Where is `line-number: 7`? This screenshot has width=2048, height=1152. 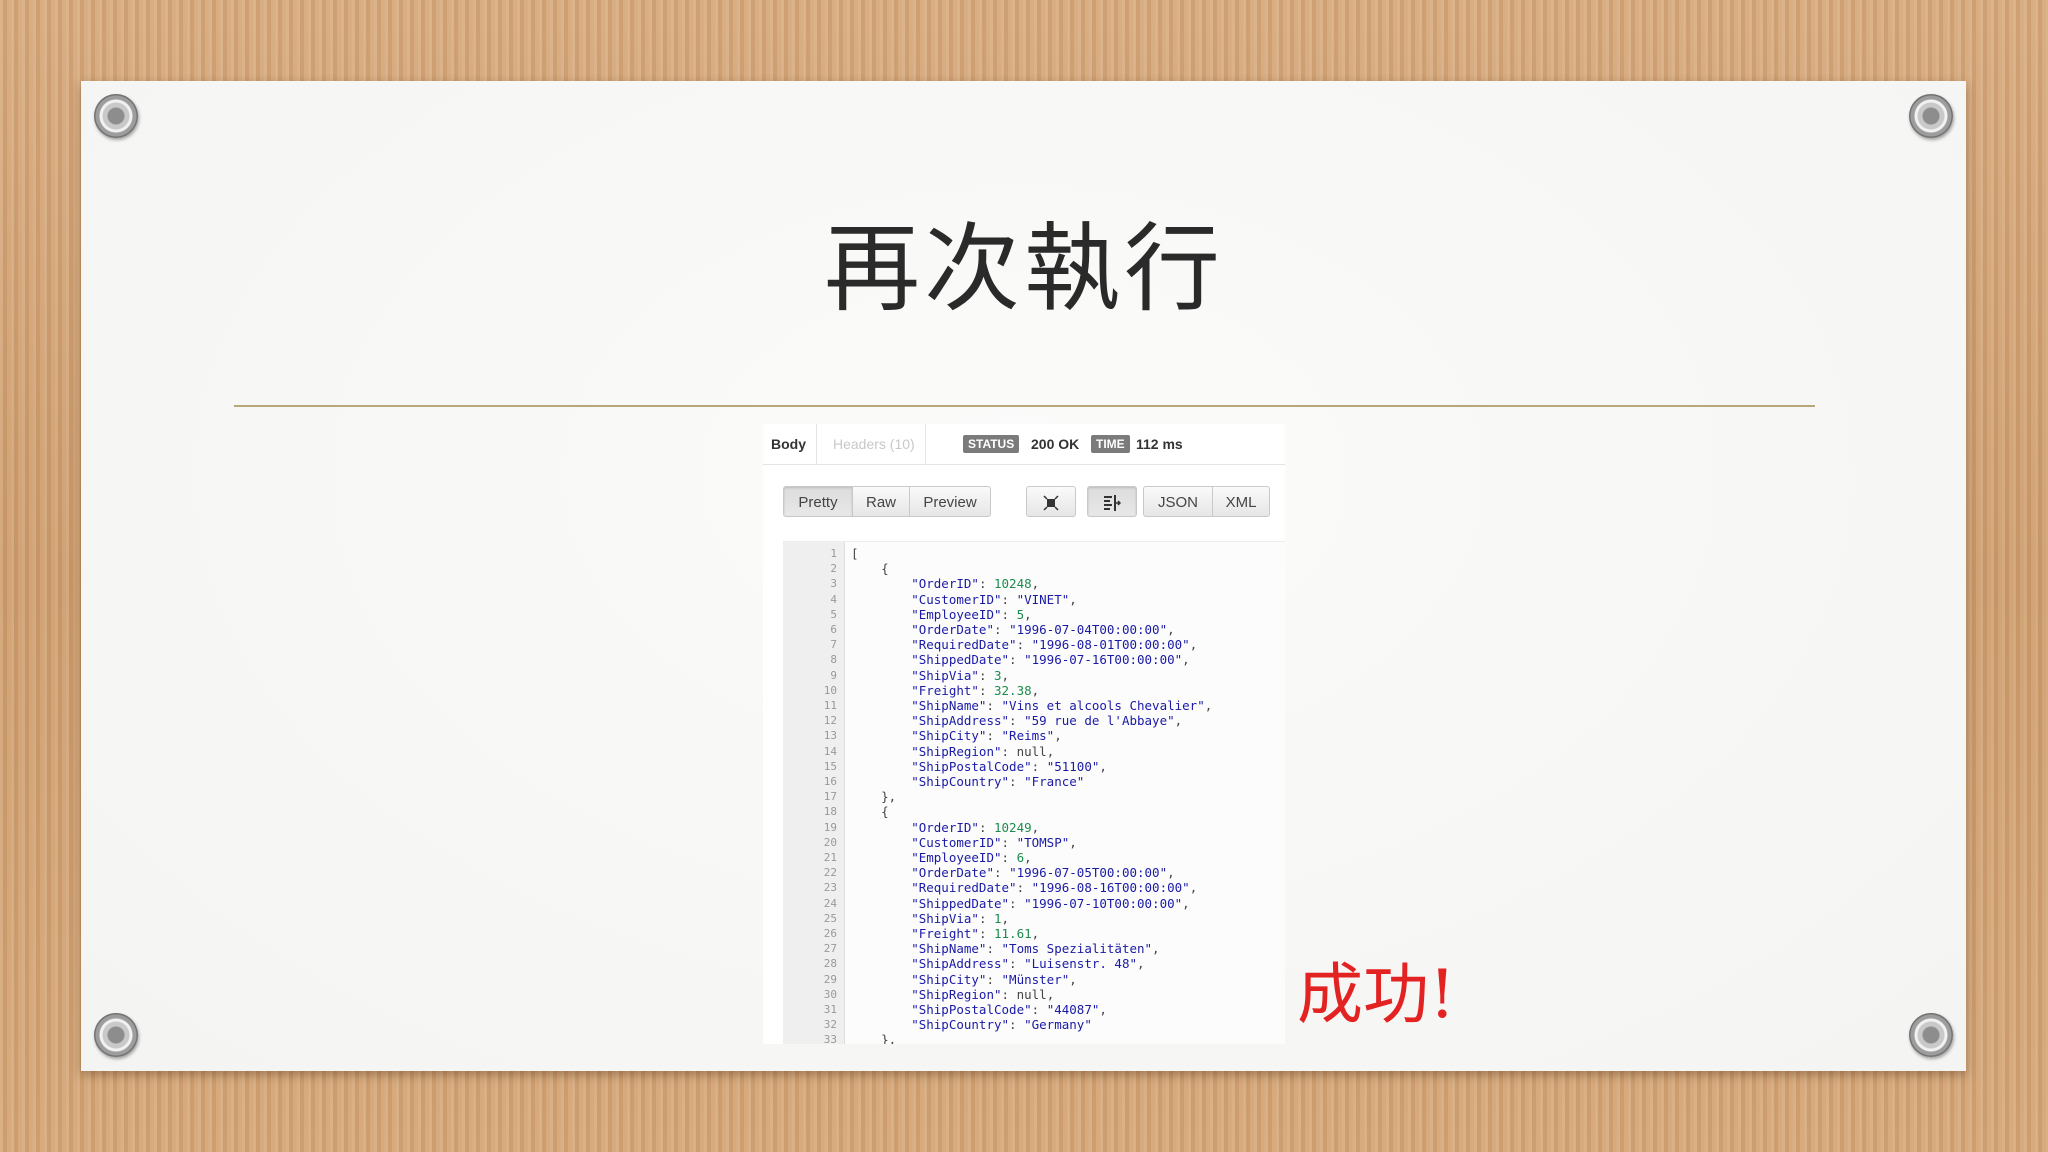
line-number: 7 is located at coordinates (833, 645).